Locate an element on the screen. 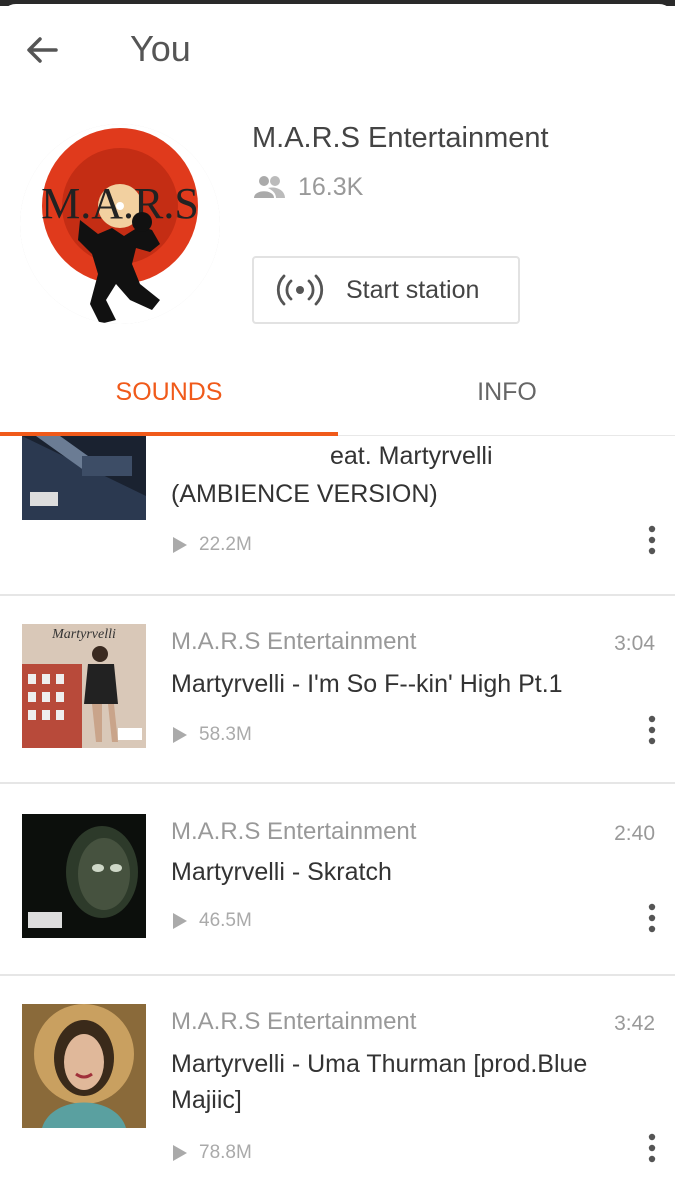 The width and height of the screenshot is (675, 1200). profile-name: M.A.R.S Entertainment is located at coordinates (400, 138).